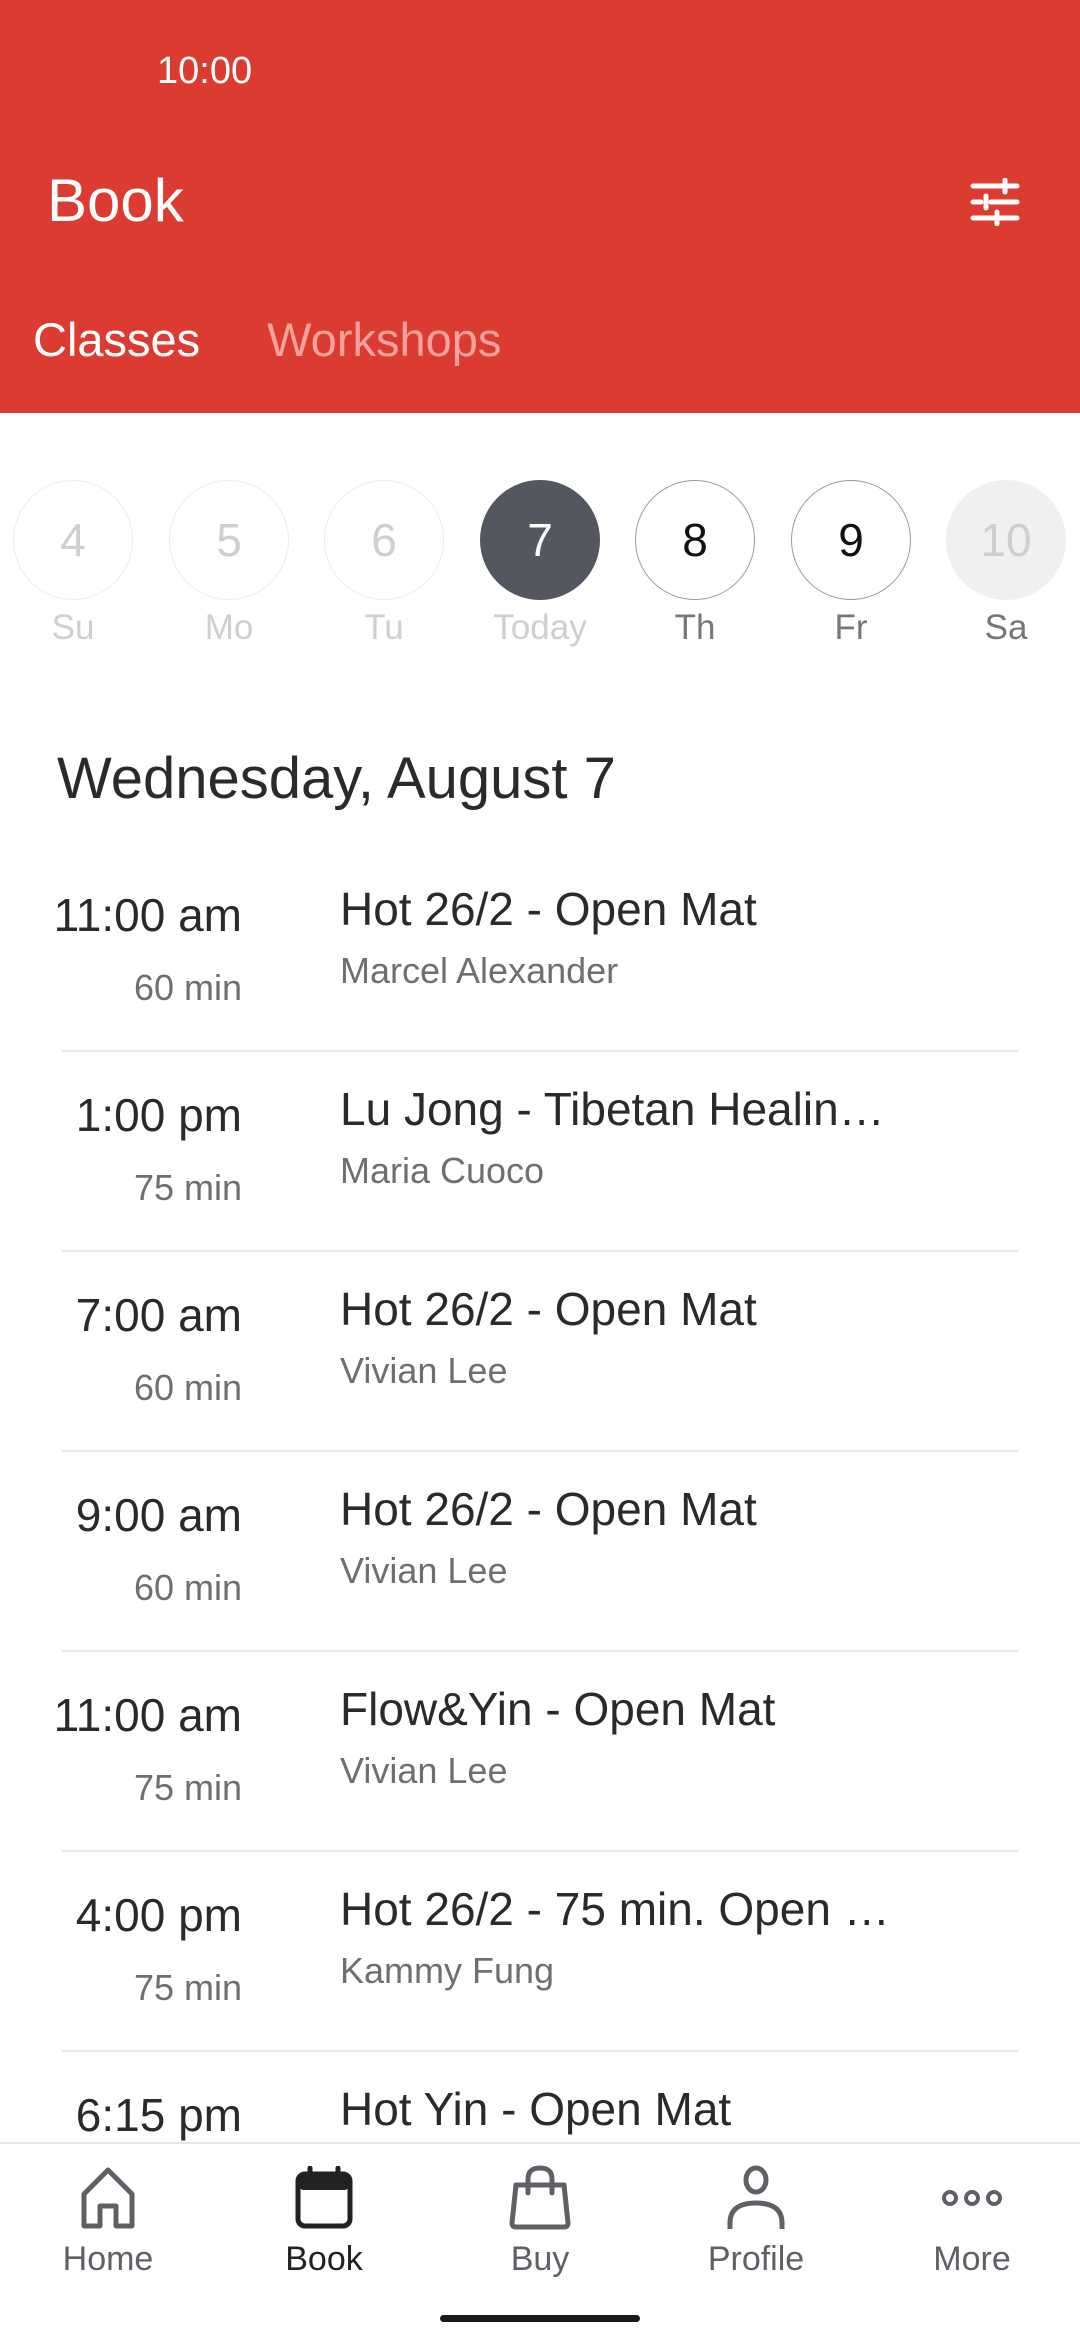  Describe the element at coordinates (536, 2109) in the screenshot. I see `class-name: Hot Yin - Open Mat` at that location.